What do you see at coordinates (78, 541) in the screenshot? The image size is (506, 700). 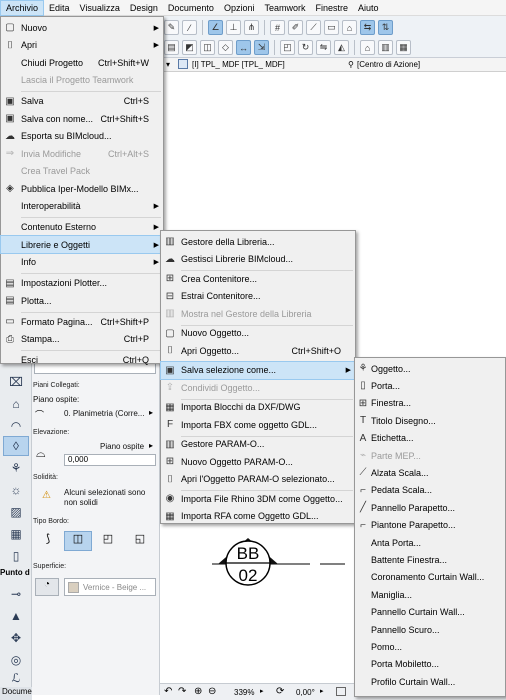 I see `edge-hard-icon: ◫` at bounding box center [78, 541].